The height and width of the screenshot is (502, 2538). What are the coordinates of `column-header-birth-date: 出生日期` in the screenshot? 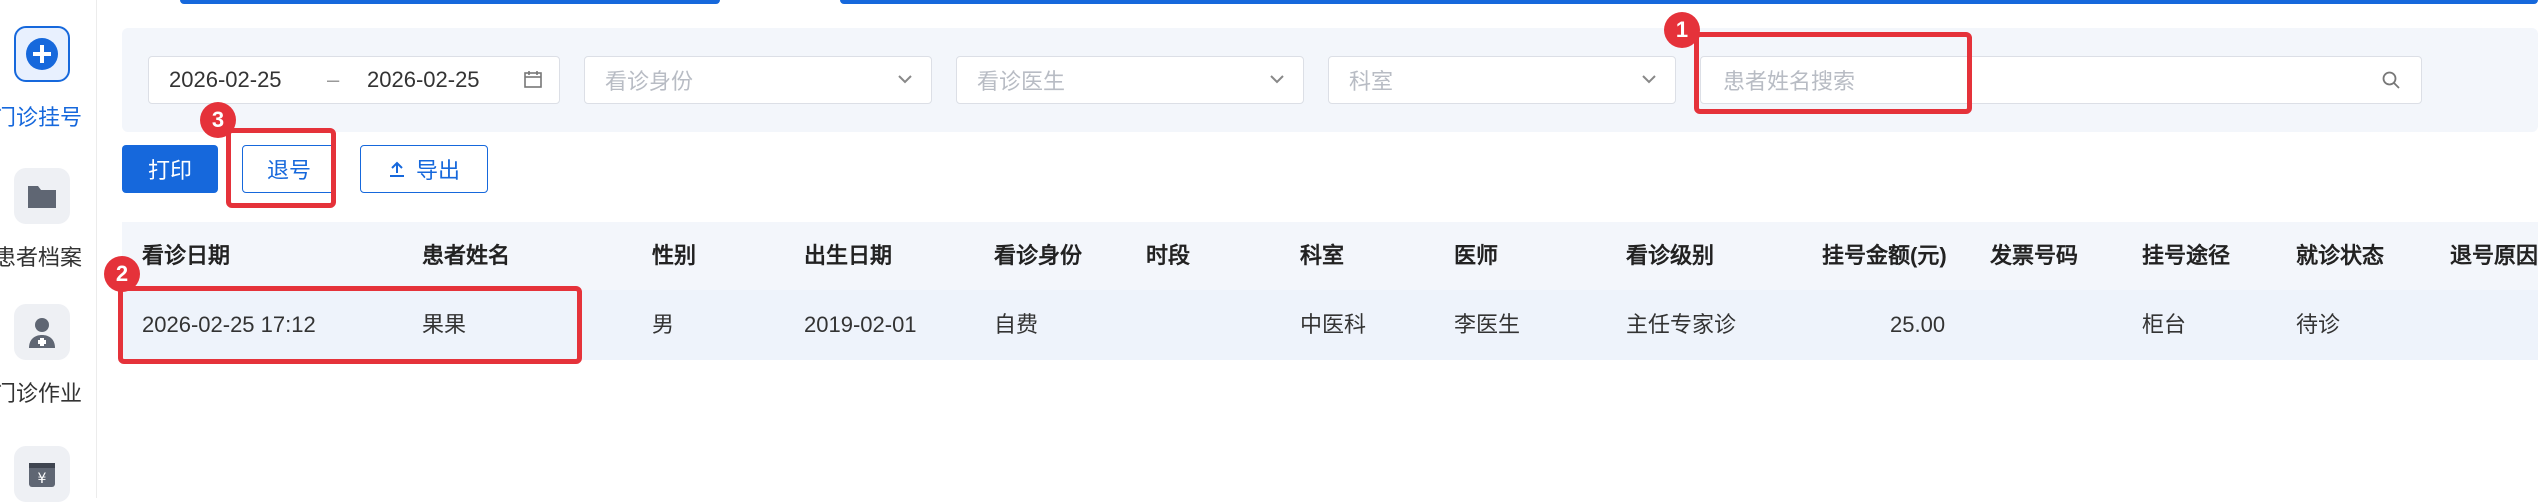 It's located at (848, 255).